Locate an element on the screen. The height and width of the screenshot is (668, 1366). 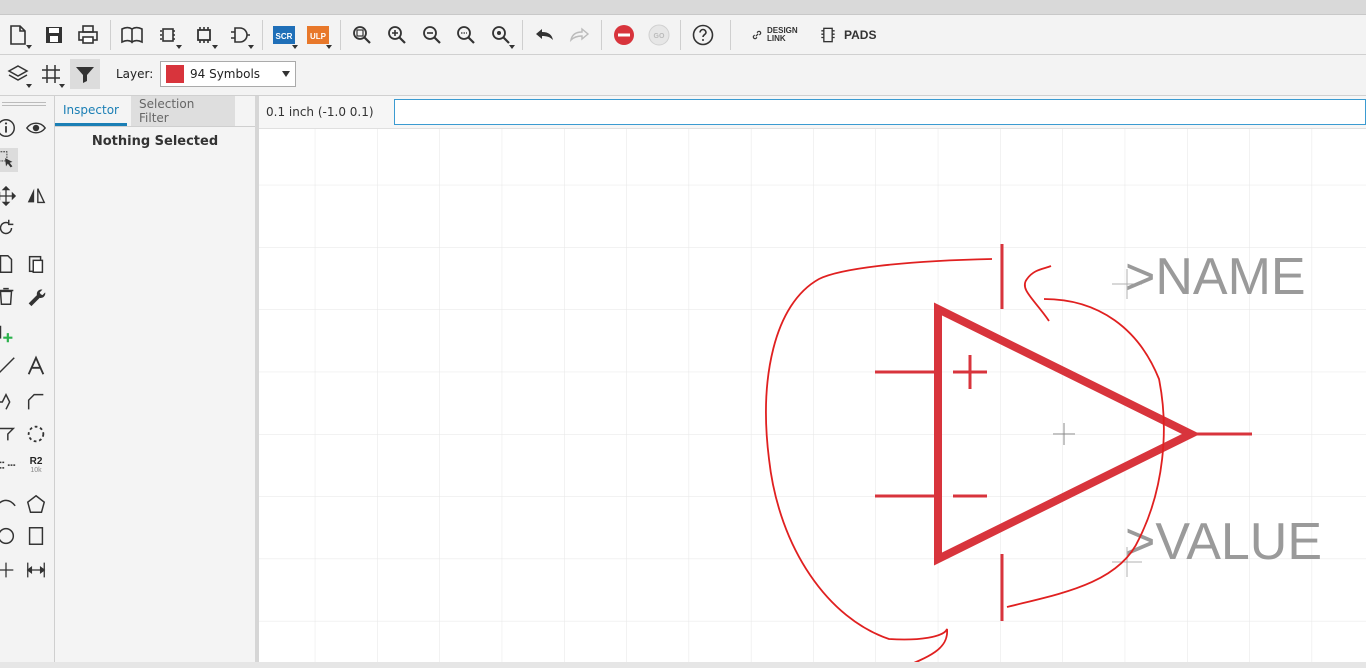
undo-icon is located at coordinates (545, 35).